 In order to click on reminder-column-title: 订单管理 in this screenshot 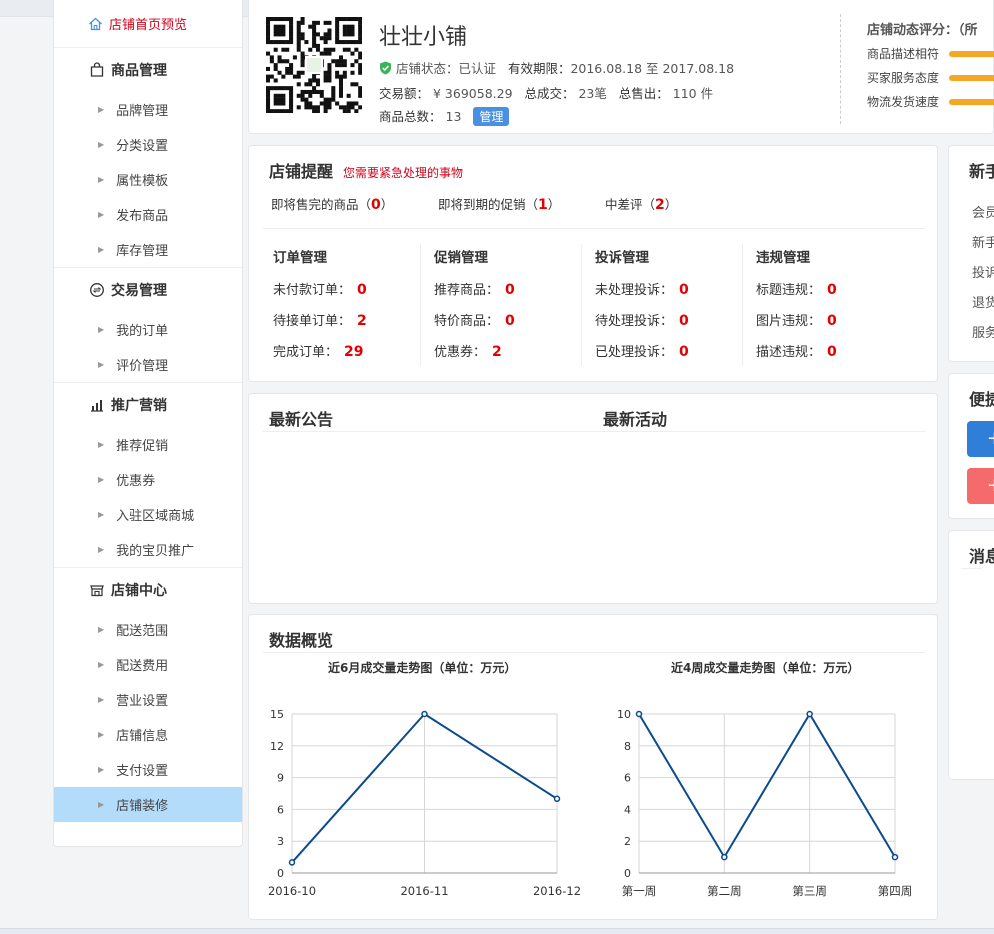, I will do `click(300, 258)`.